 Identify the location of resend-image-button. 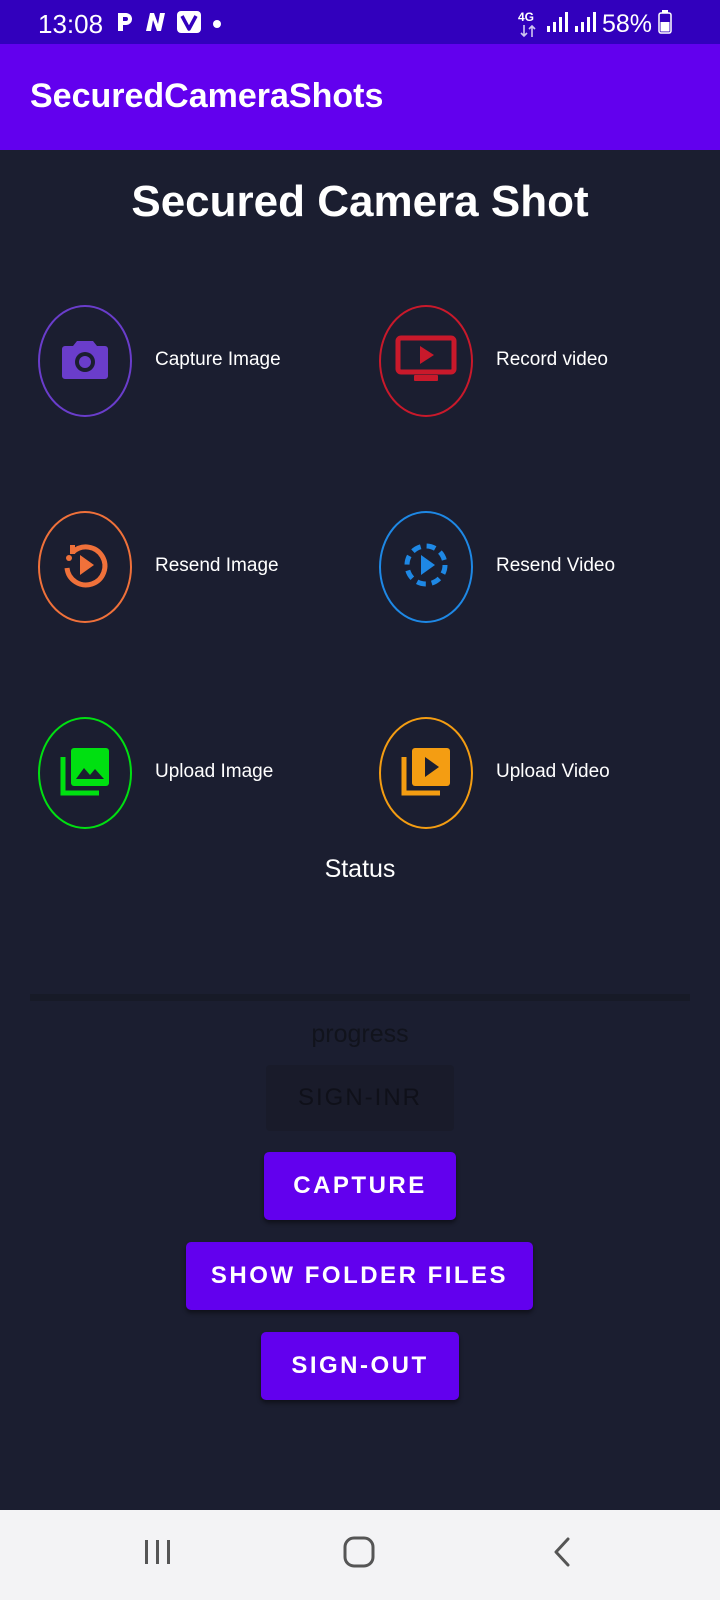
(85, 567).